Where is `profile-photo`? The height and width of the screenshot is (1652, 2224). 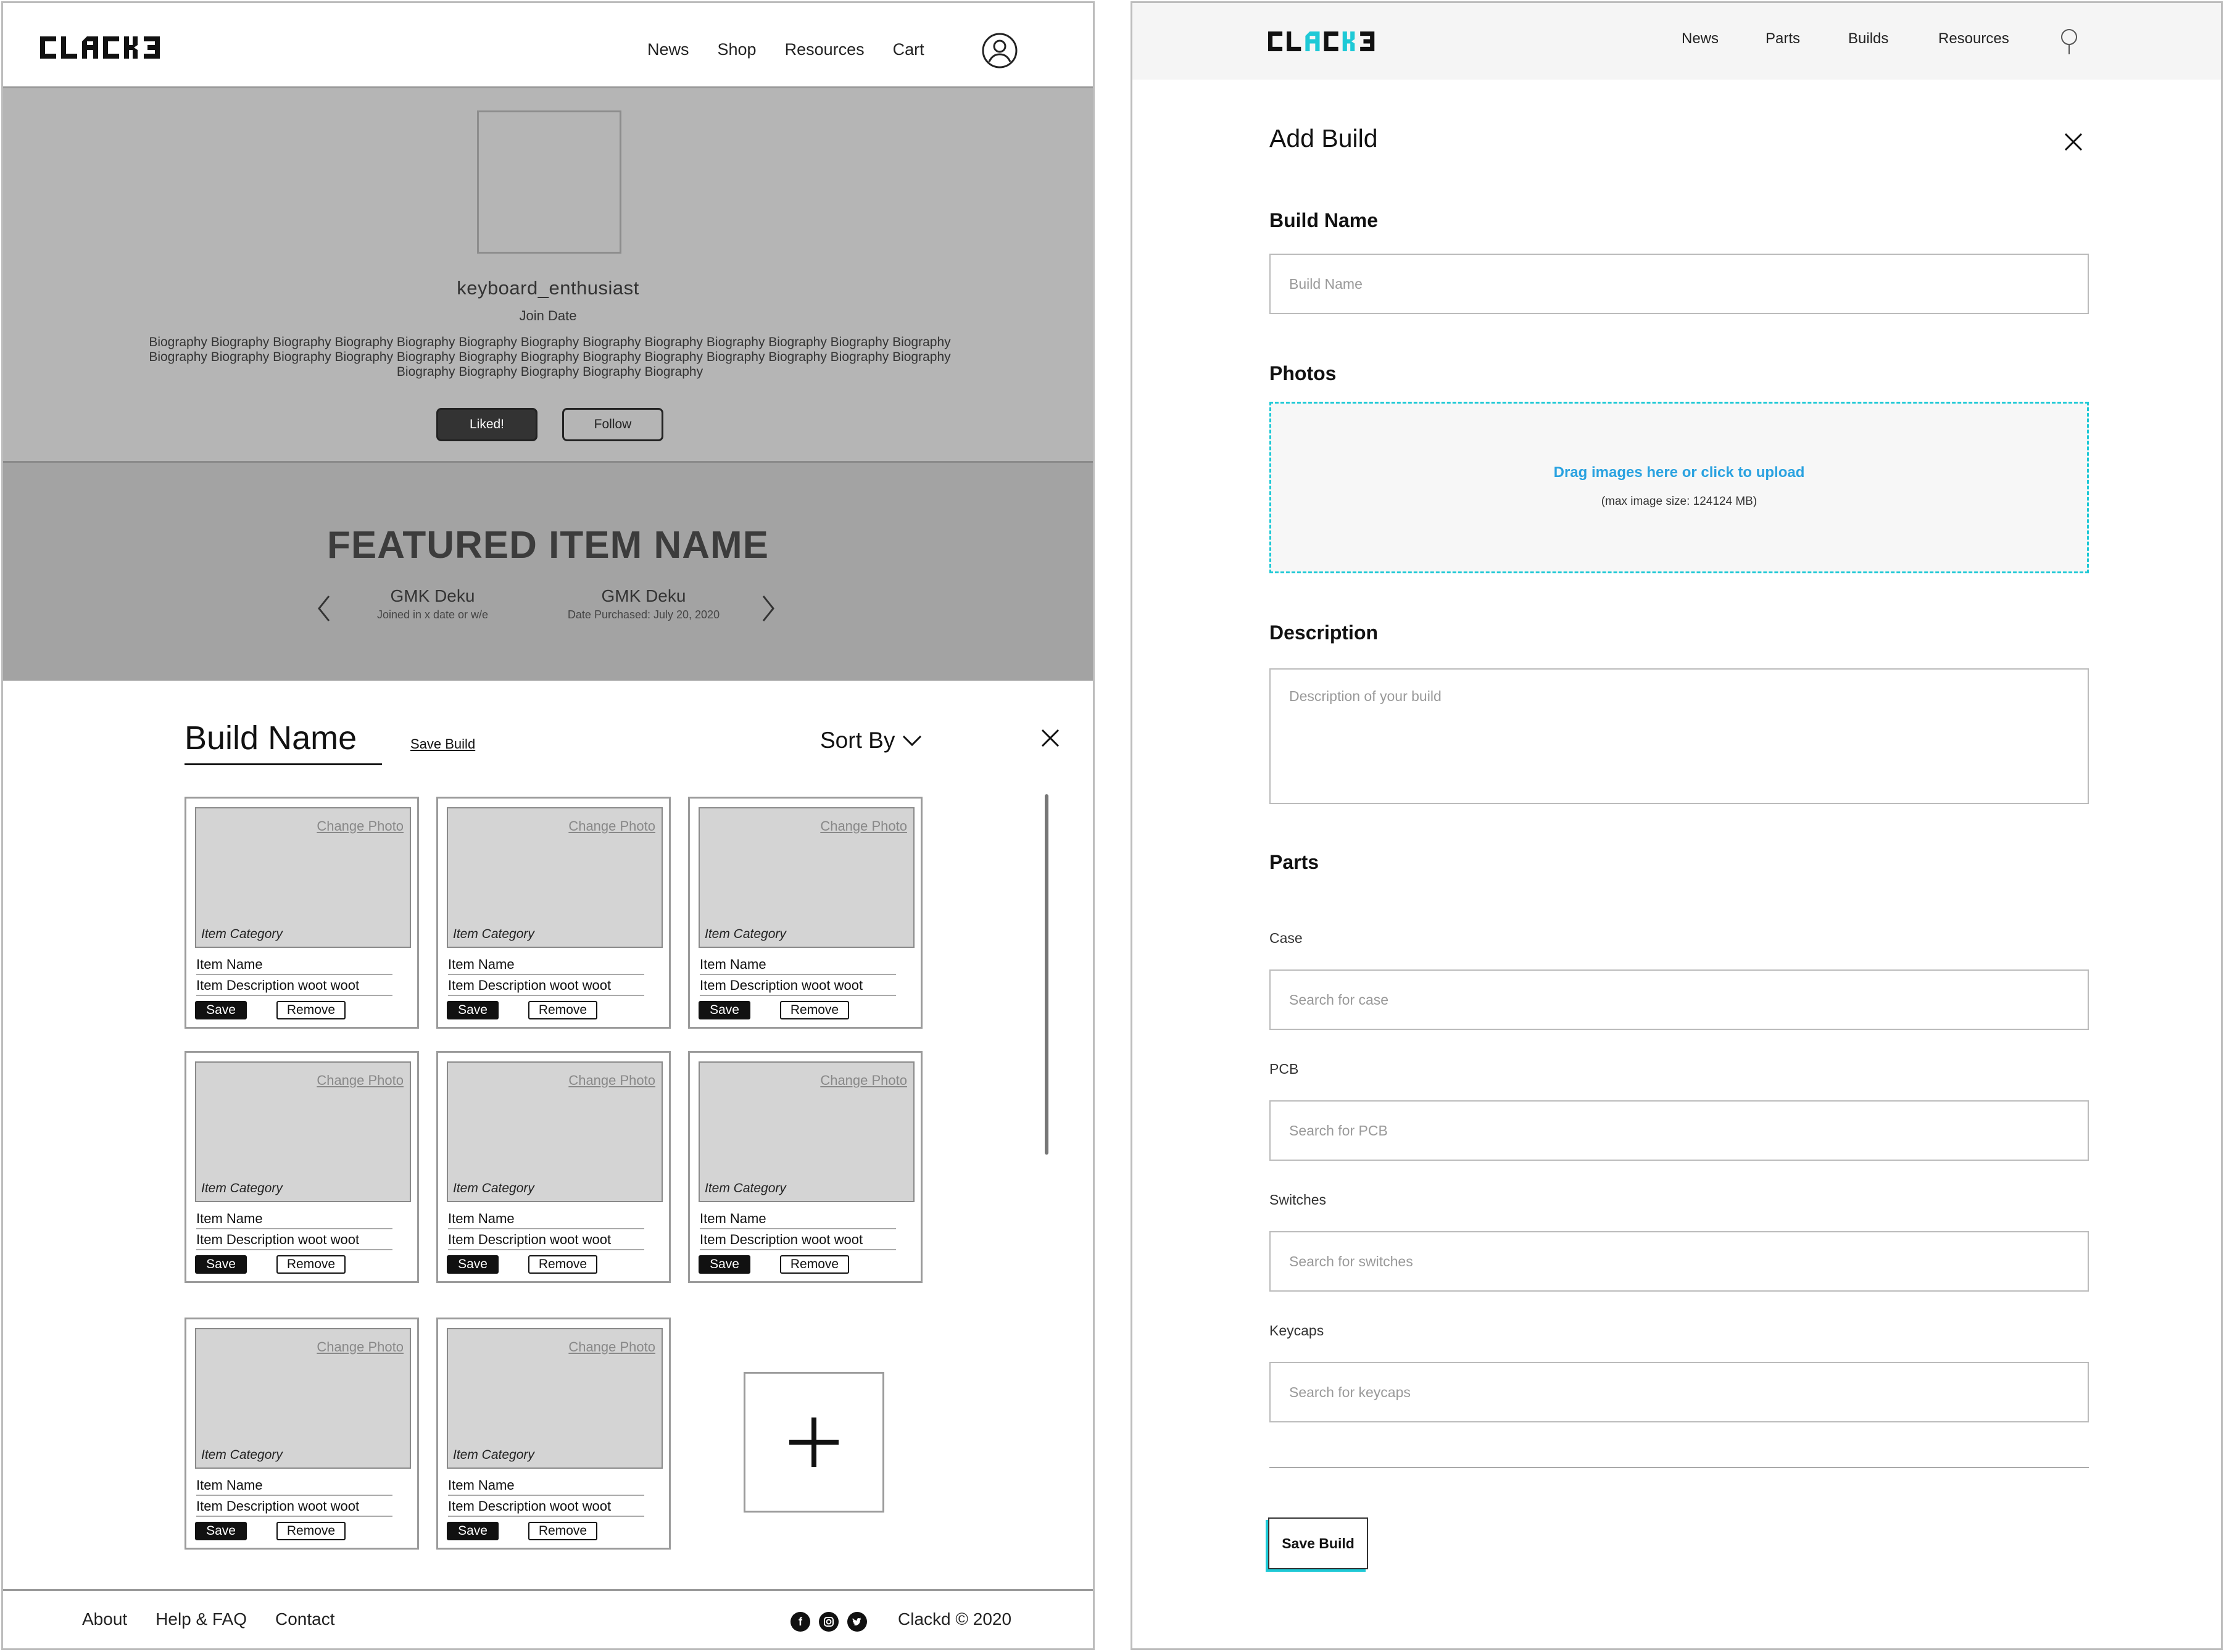
profile-photo is located at coordinates (549, 182).